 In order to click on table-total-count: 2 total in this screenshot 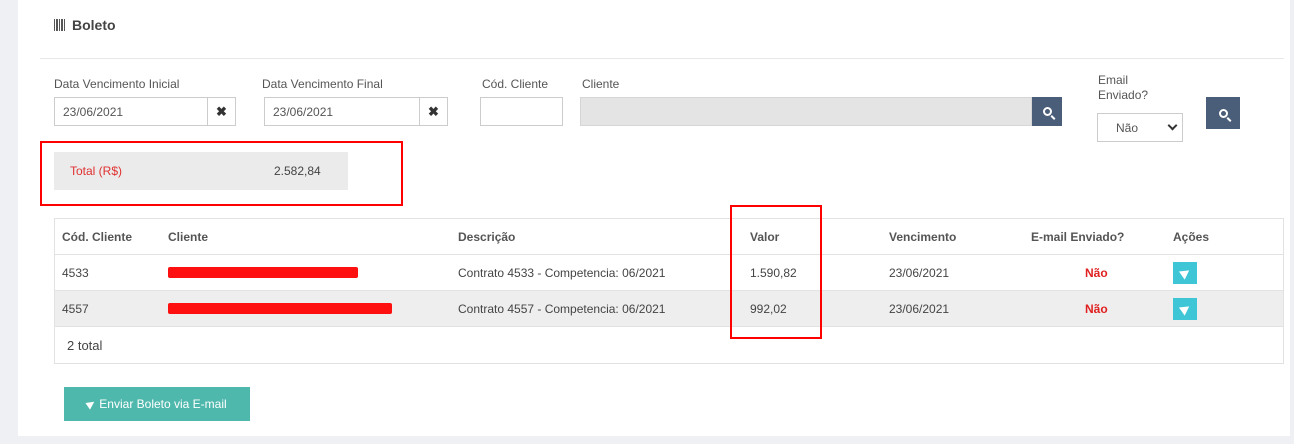, I will do `click(85, 345)`.